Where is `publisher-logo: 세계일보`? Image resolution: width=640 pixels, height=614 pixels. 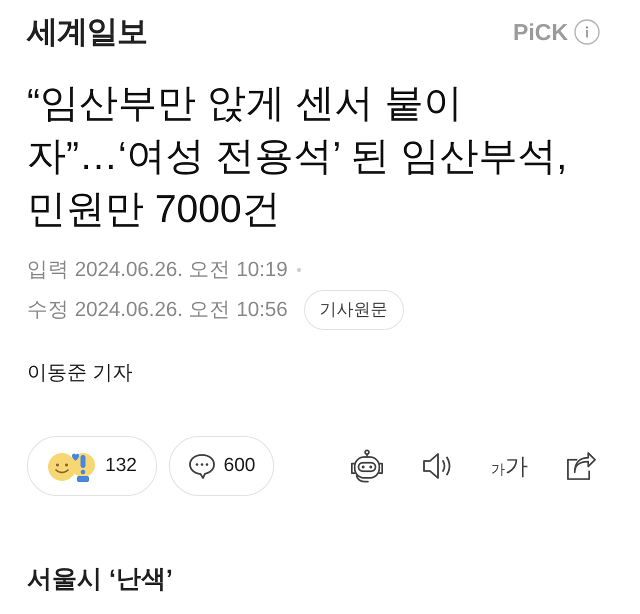
publisher-logo: 세계일보 is located at coordinates (87, 32).